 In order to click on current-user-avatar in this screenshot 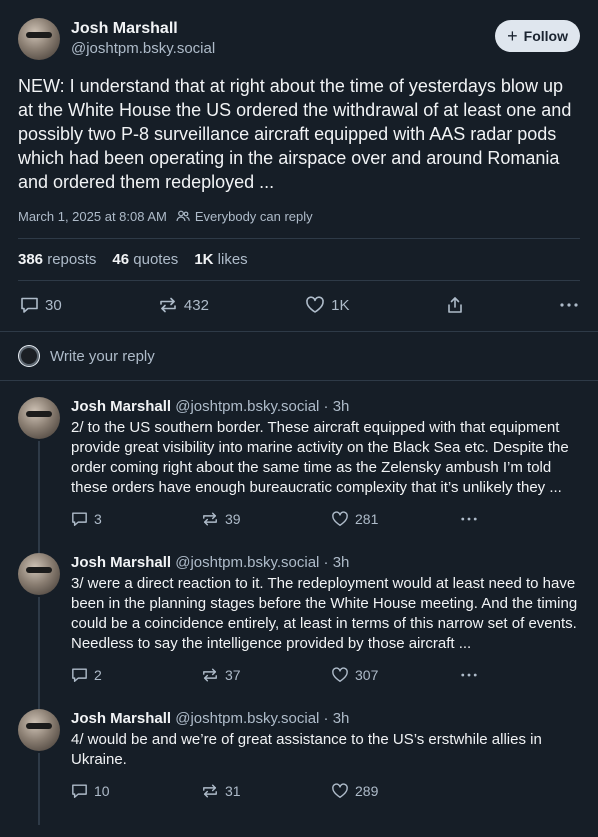, I will do `click(29, 356)`.